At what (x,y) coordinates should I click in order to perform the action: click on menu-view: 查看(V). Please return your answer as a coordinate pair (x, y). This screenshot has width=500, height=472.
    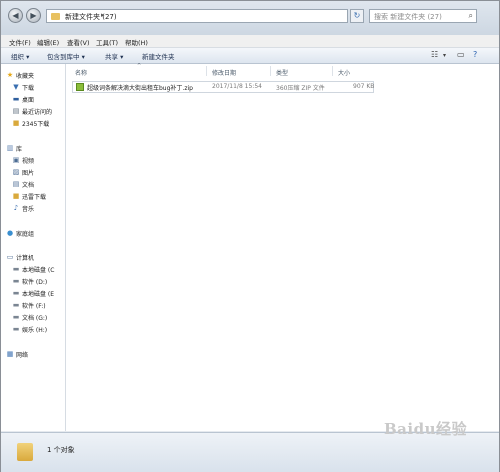
    Looking at the image, I should click on (78, 42).